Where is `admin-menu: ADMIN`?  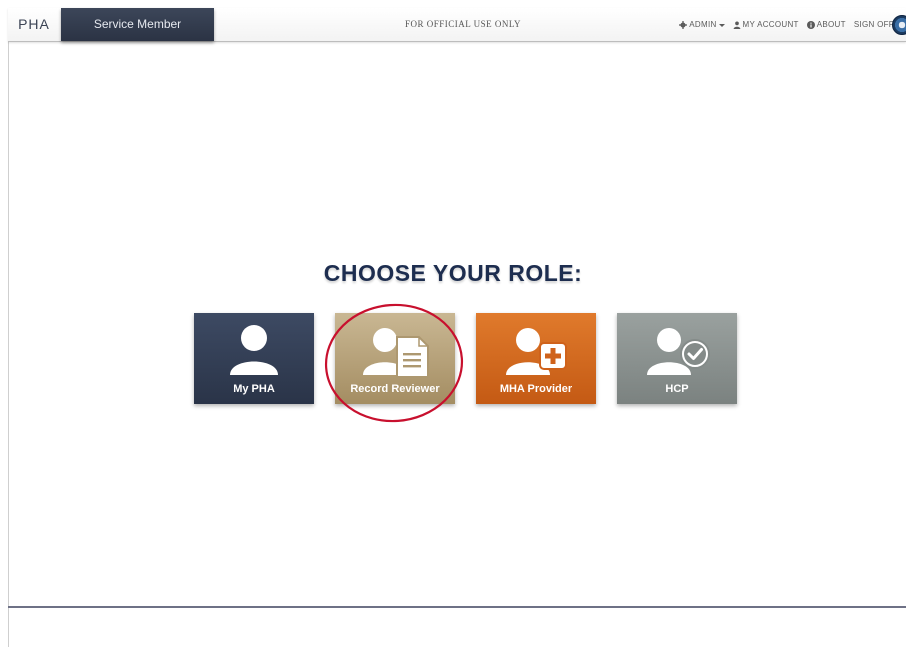 admin-menu: ADMIN is located at coordinates (702, 24).